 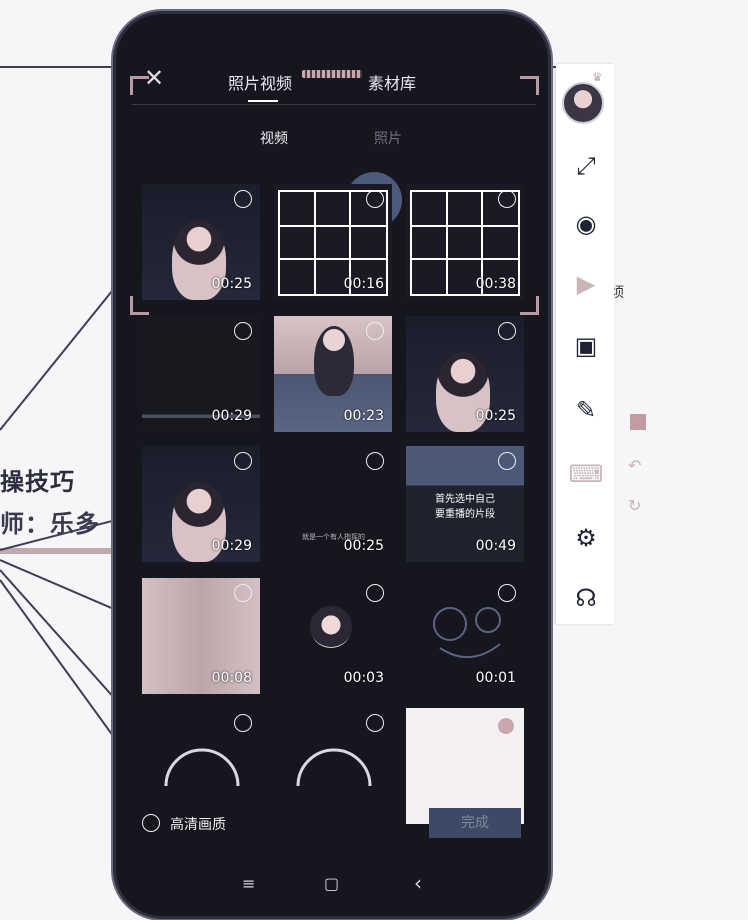 I want to click on media-item: 00:01, so click(x=465, y=636).